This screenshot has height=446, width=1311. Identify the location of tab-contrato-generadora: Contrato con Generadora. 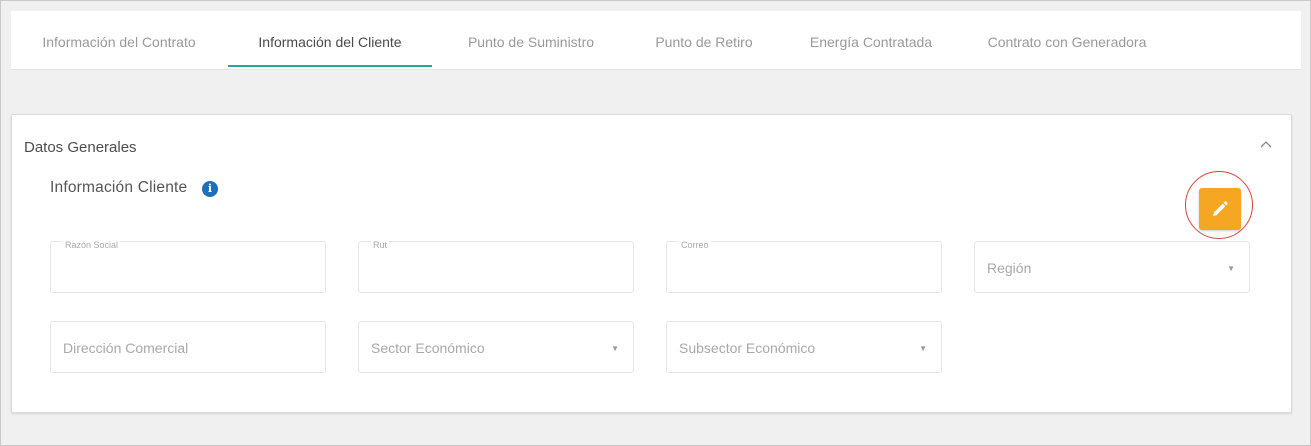
(1067, 38).